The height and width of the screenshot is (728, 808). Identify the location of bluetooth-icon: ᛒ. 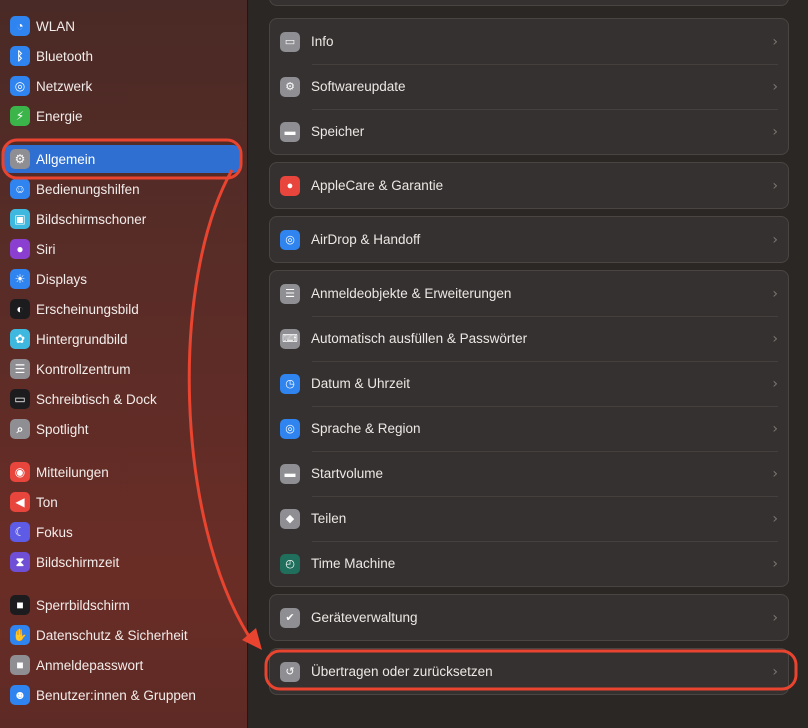
(20, 56).